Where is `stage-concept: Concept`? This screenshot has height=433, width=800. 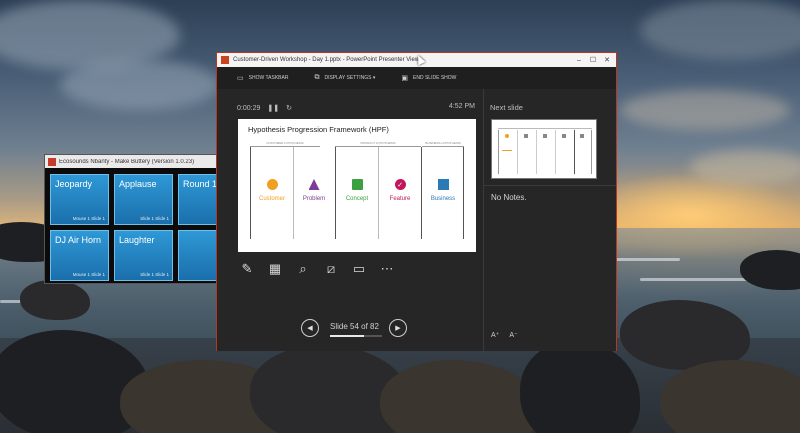
stage-concept: Concept is located at coordinates (357, 190).